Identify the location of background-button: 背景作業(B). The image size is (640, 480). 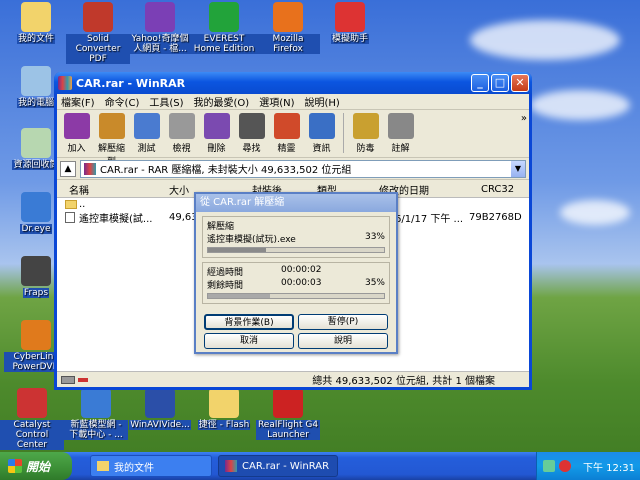
(249, 322).